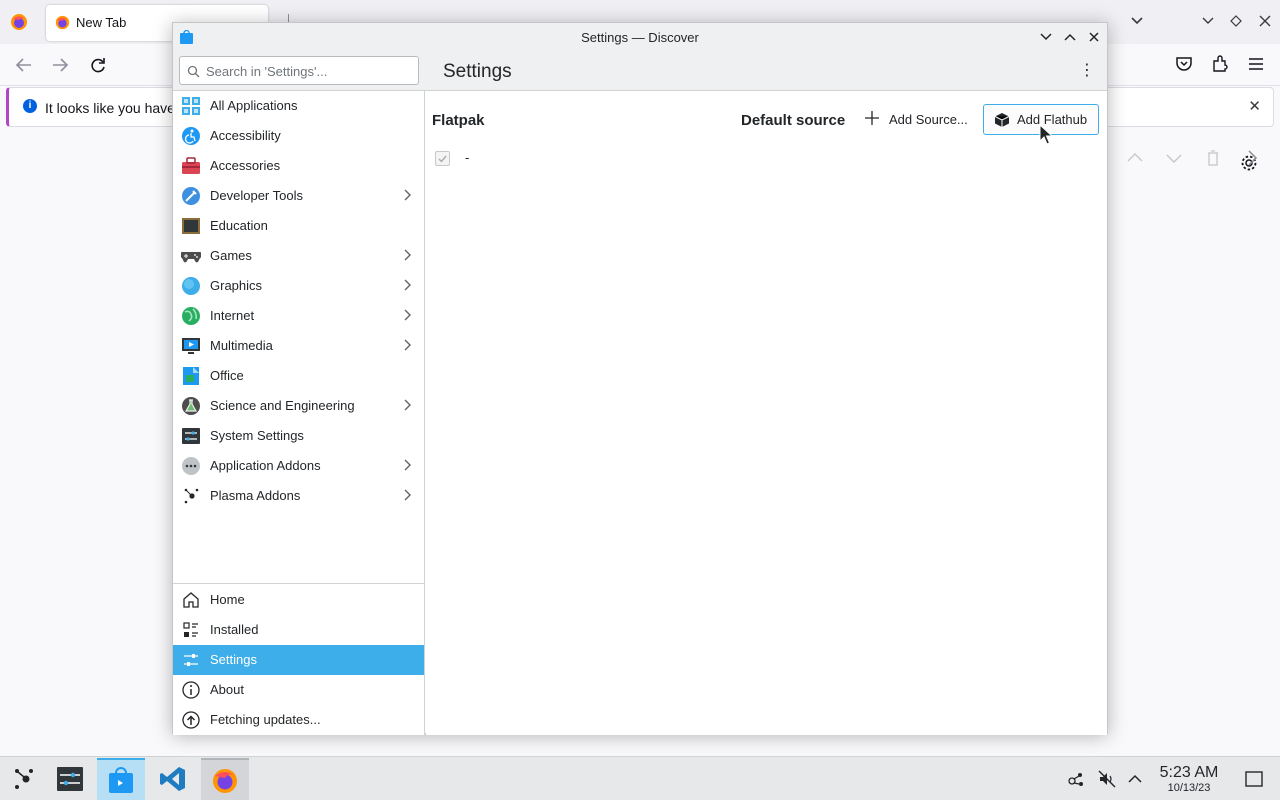 This screenshot has height=800, width=1280. What do you see at coordinates (173, 779) in the screenshot?
I see `taskbar-vscode` at bounding box center [173, 779].